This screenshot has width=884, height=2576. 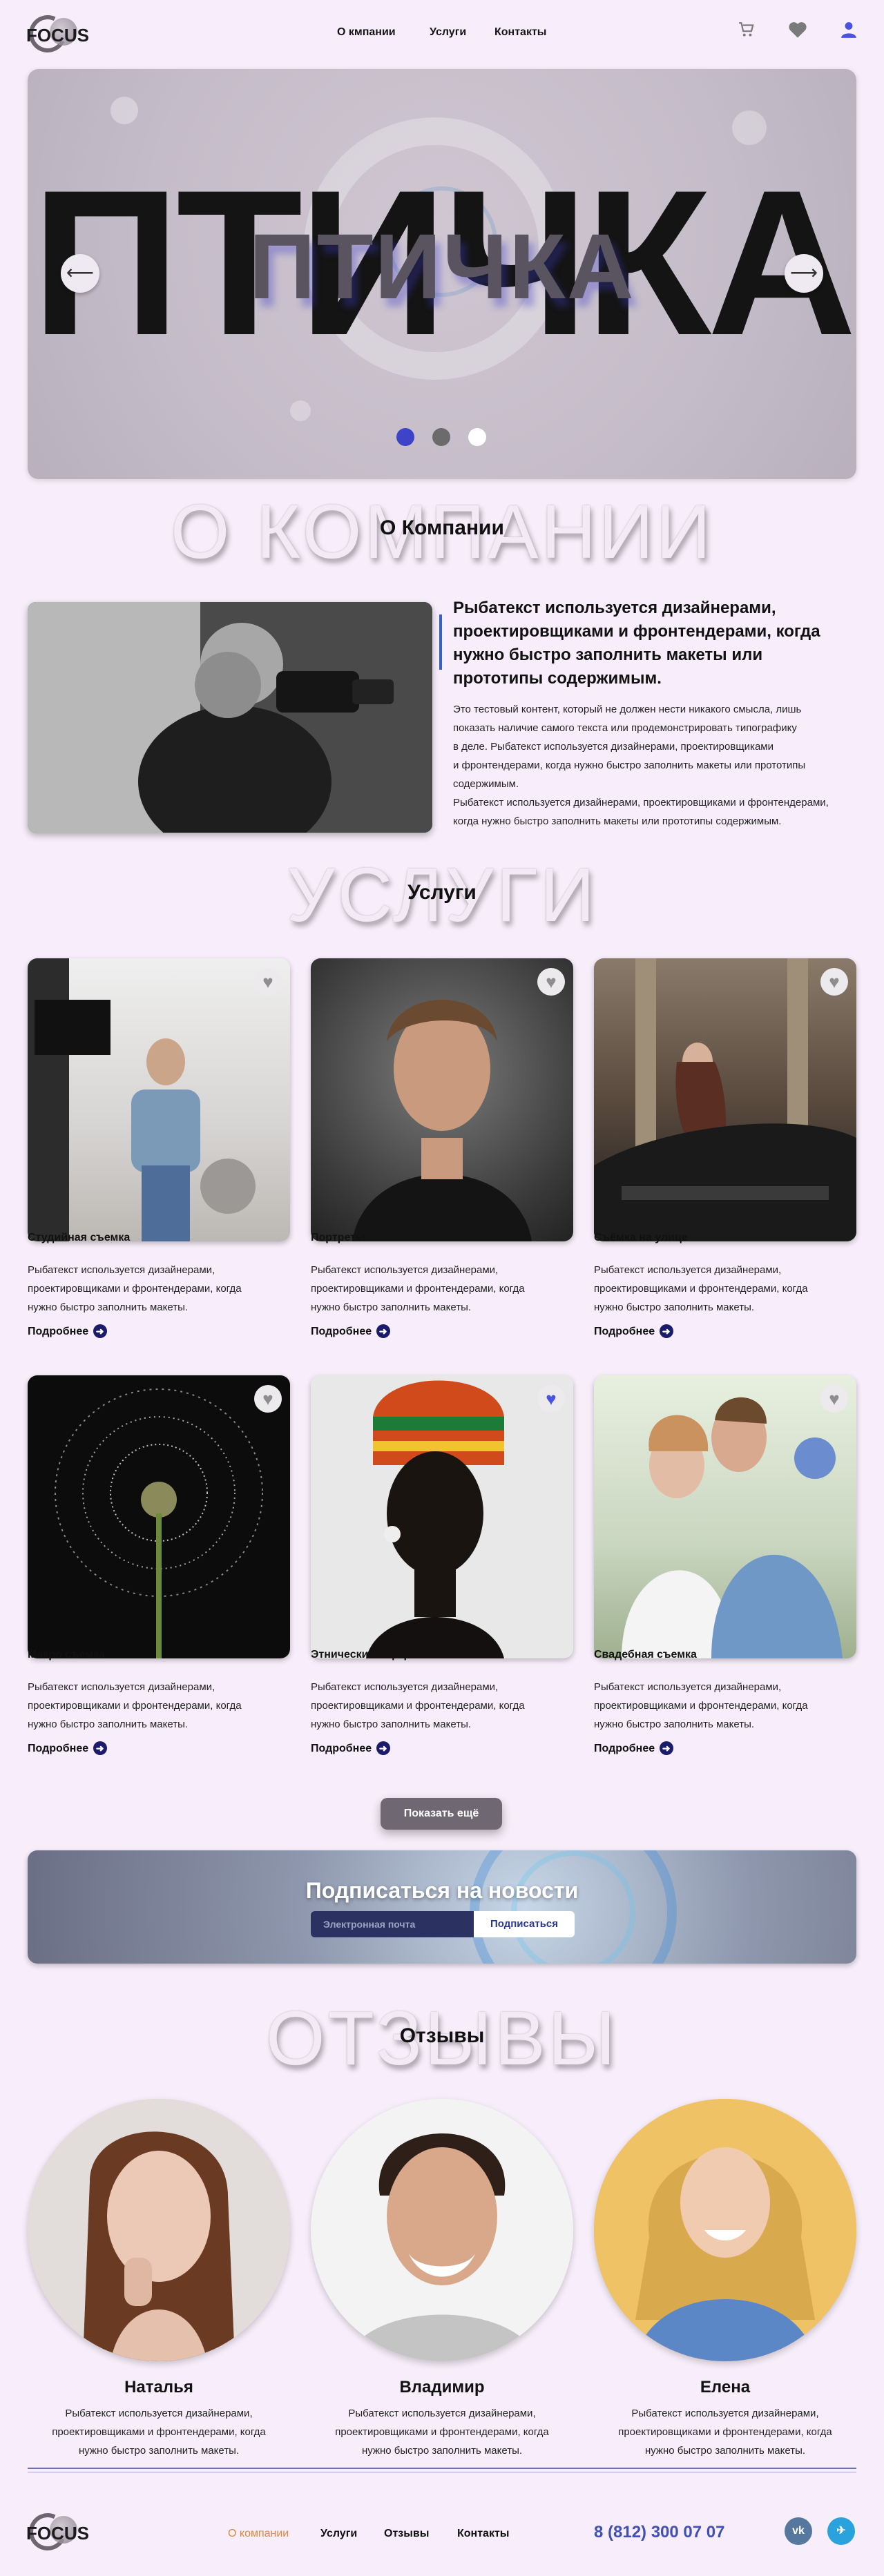 I want to click on heart-icon, so click(x=797, y=31).